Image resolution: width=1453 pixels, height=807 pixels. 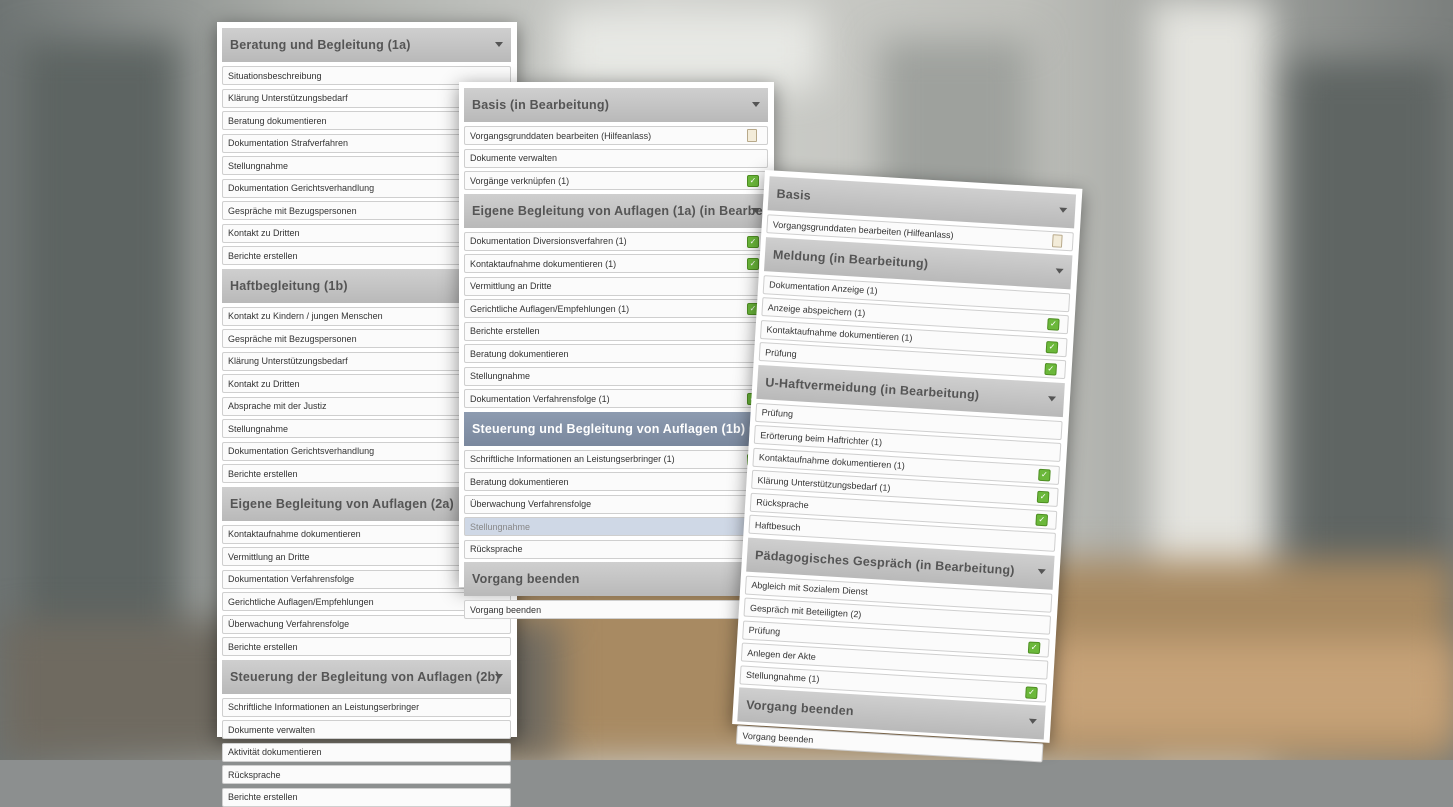 What do you see at coordinates (800, 708) in the screenshot?
I see `section-title: Vorgang beenden` at bounding box center [800, 708].